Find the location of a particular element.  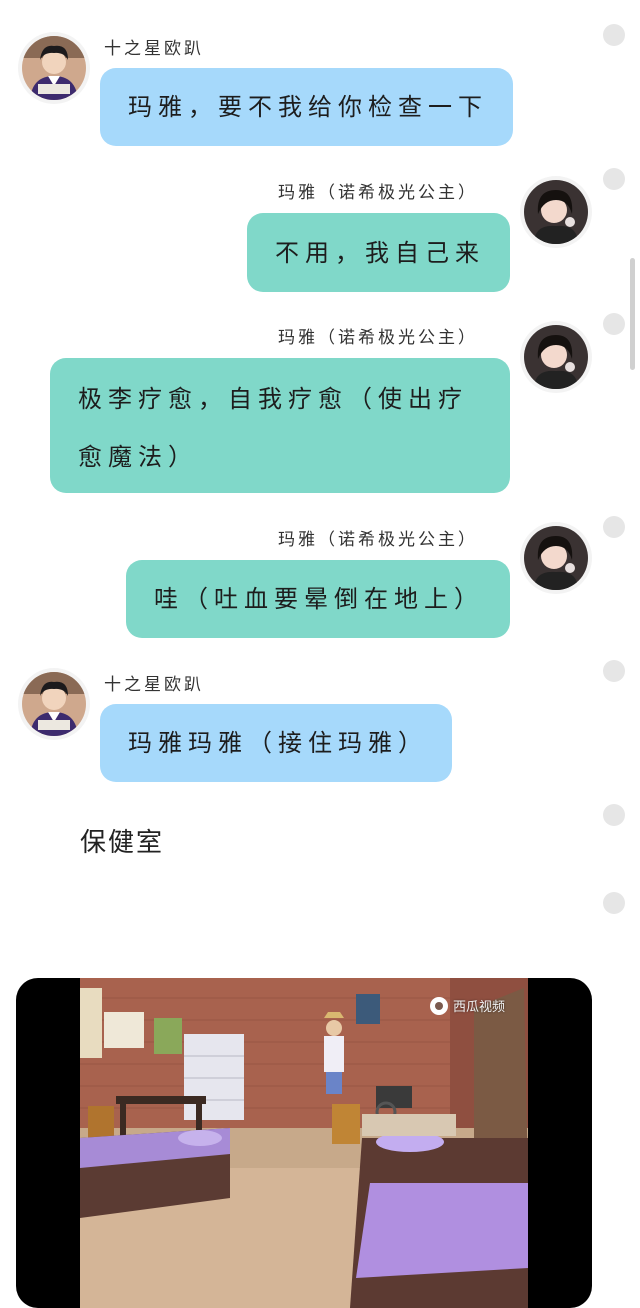

message-text: 哇（吐血要晕倒在地上） is located at coordinates (319, 599).